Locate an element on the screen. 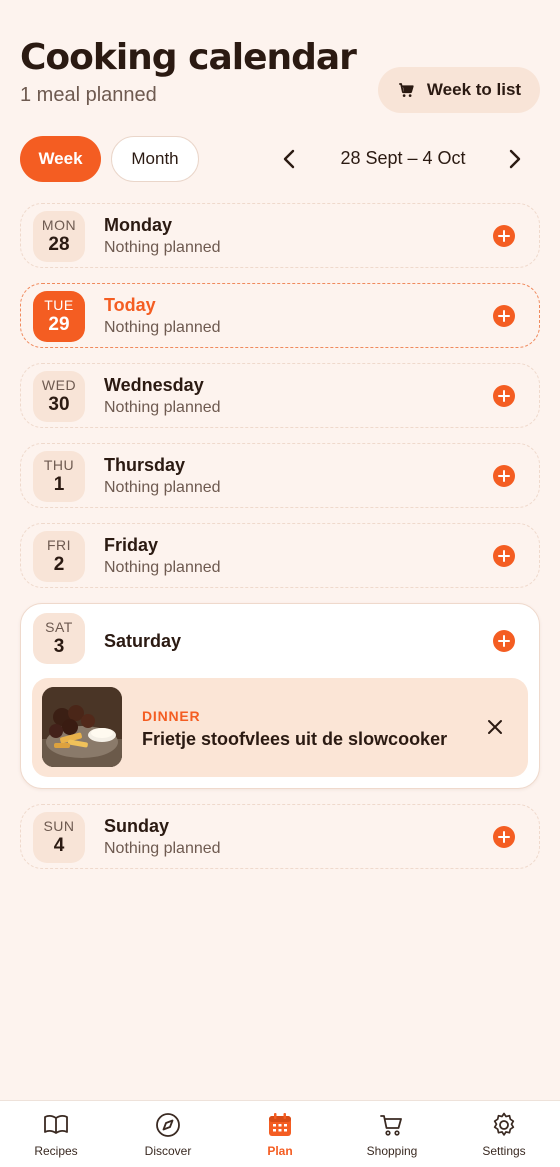 Image resolution: width=560 pixels, height=1167 pixels. week-view-toggle: Week is located at coordinates (60, 159).